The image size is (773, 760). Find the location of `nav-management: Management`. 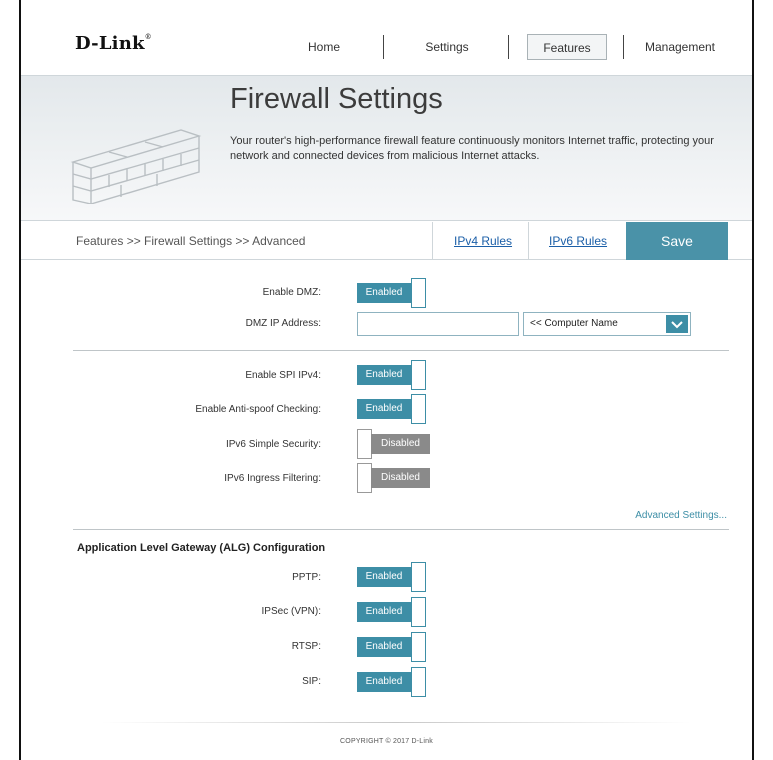

nav-management: Management is located at coordinates (680, 47).